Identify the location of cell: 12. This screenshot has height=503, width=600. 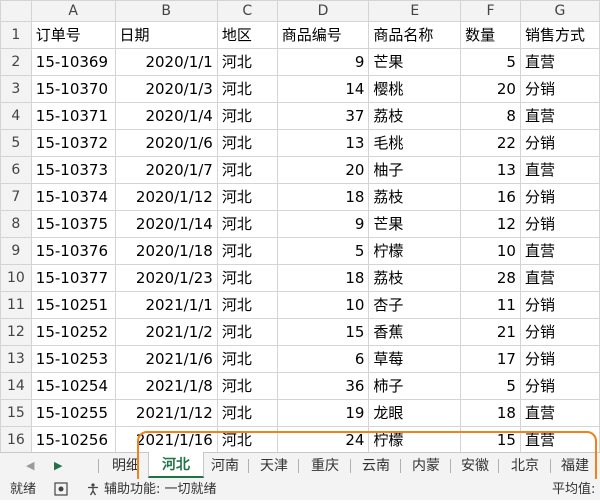
(490, 224).